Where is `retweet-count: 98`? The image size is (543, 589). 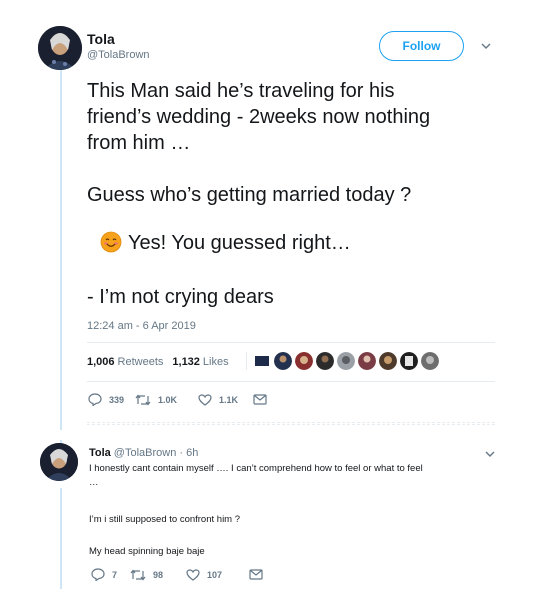
retweet-count: 98 is located at coordinates (158, 574).